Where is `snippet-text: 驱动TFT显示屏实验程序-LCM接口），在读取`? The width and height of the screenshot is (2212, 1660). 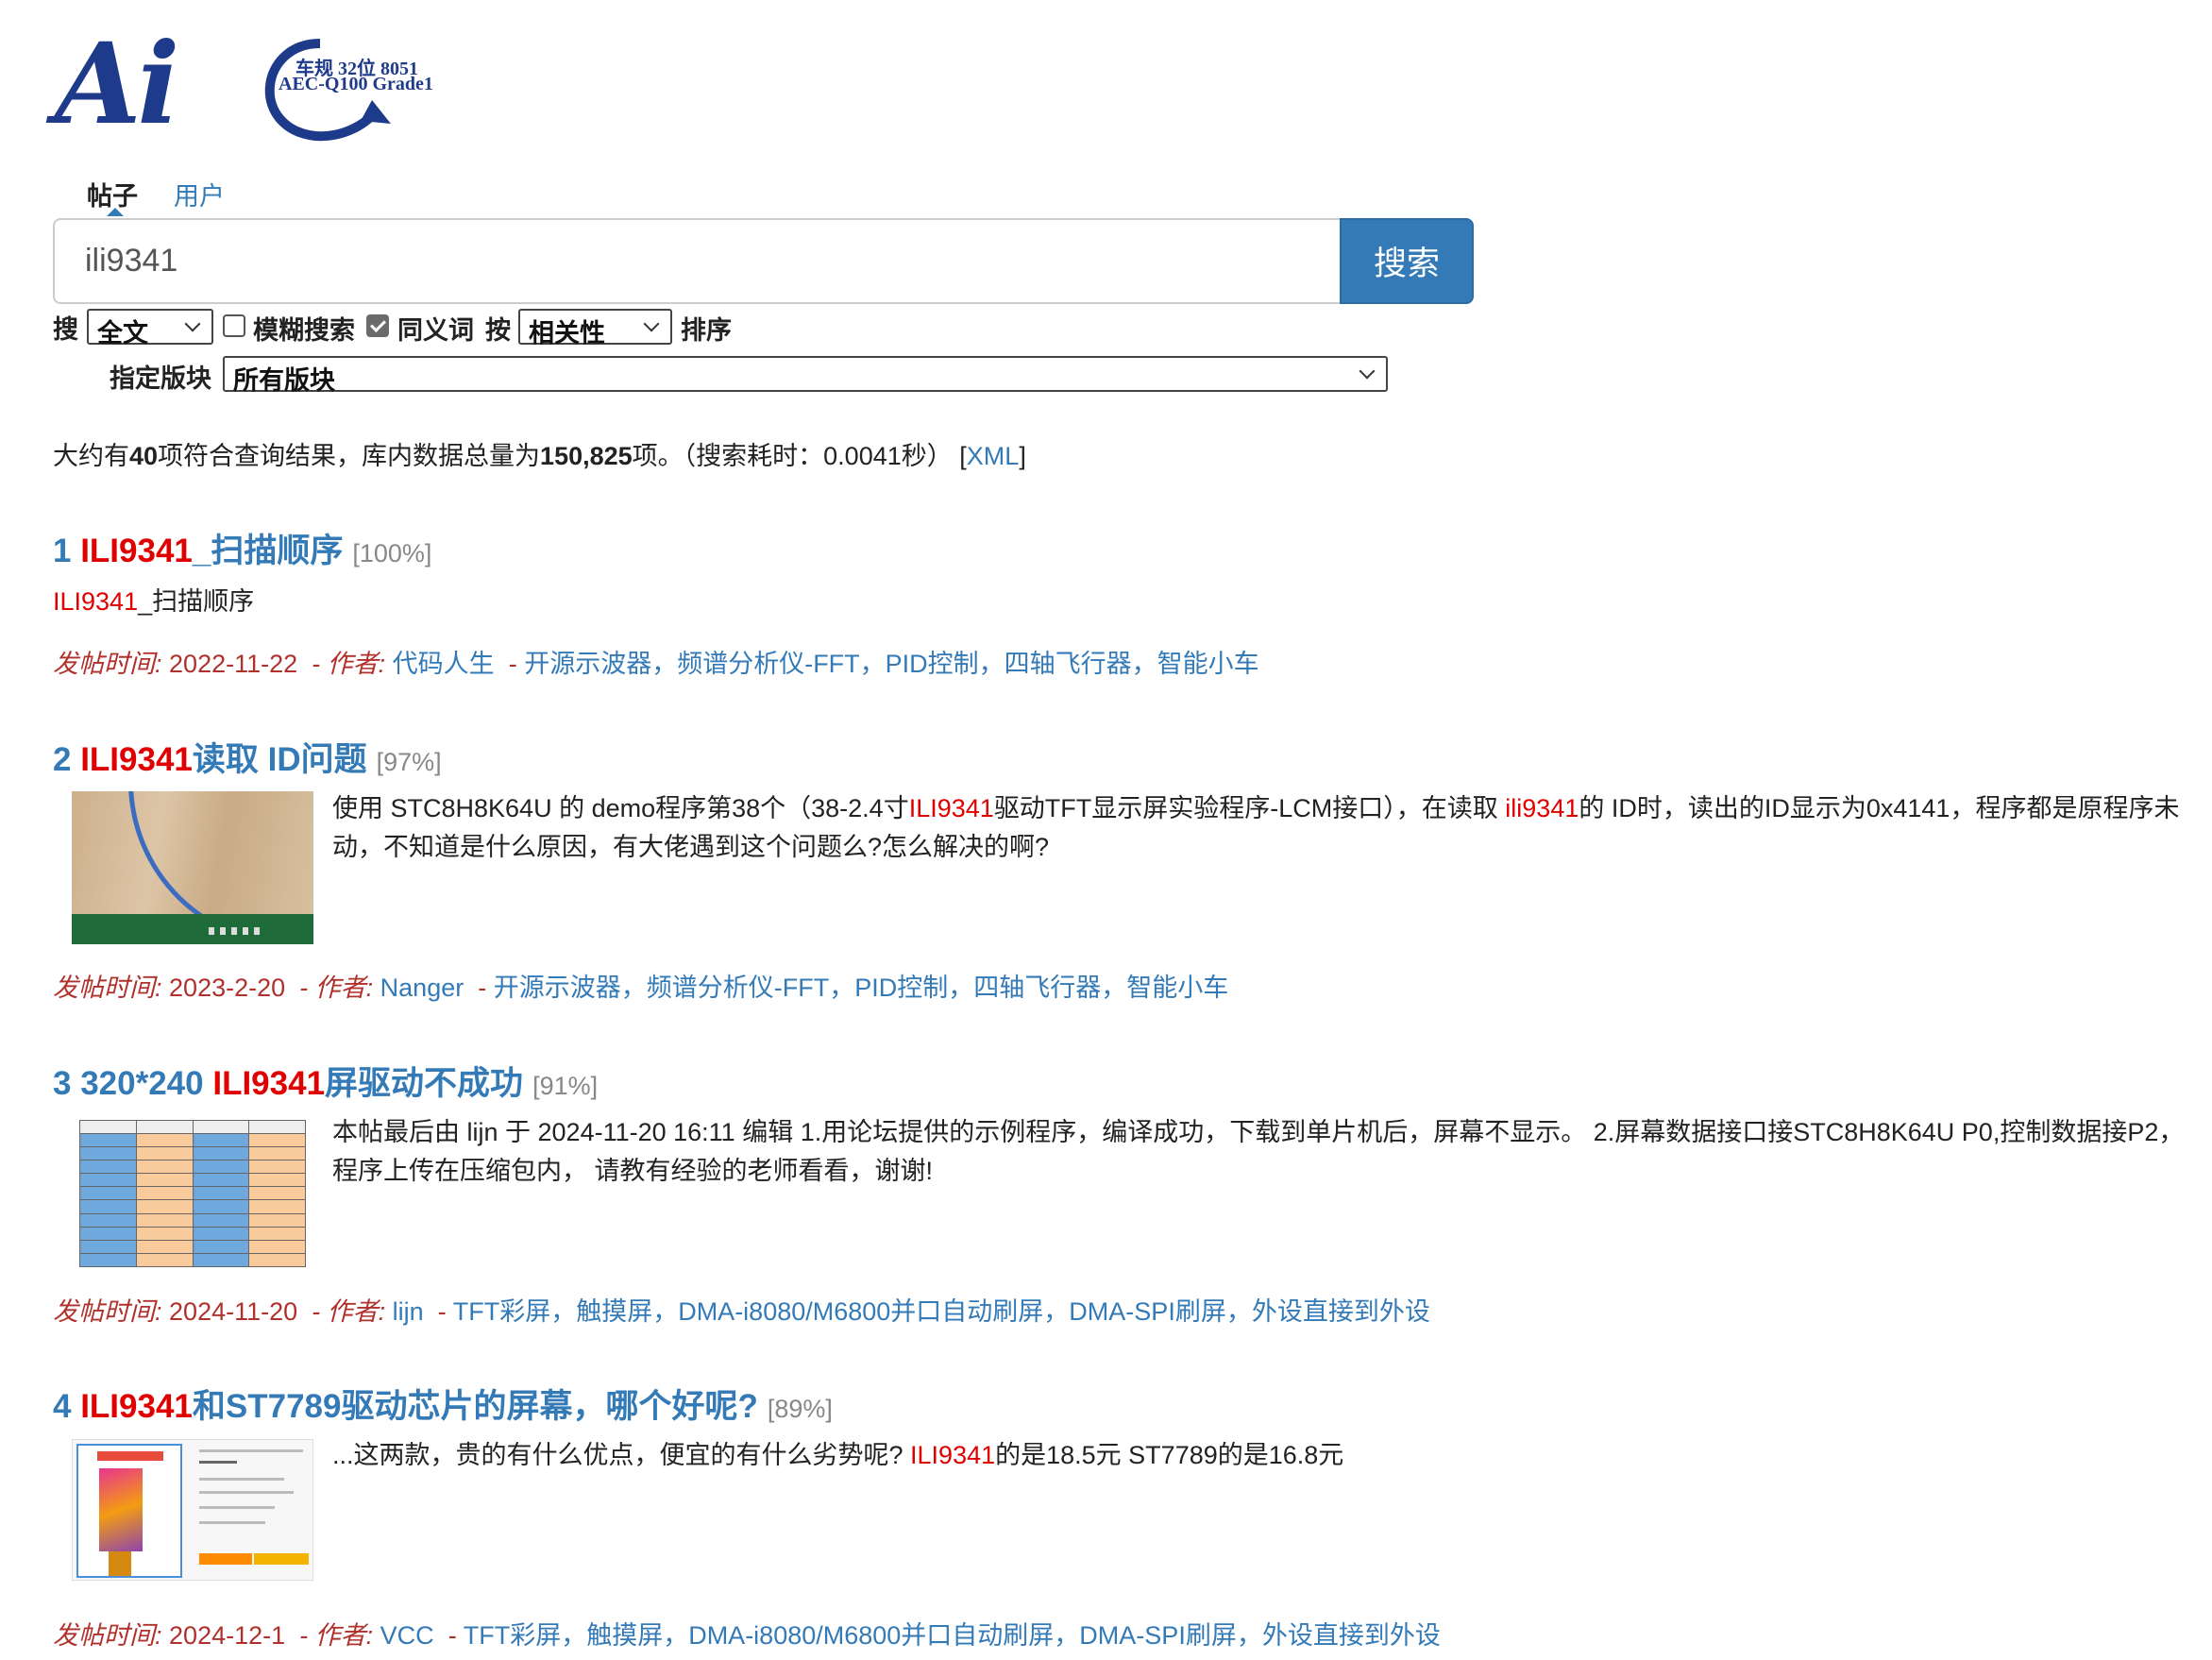 snippet-text: 驱动TFT显示屏实验程序-LCM接口），在读取 is located at coordinates (1249, 808).